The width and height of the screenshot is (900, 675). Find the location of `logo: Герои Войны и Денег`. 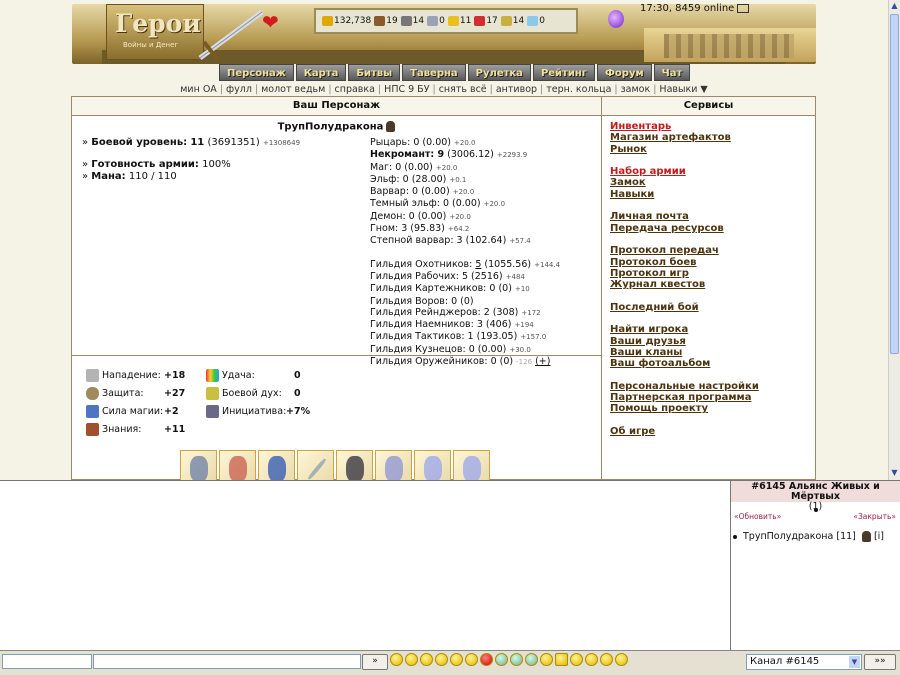

logo: Герои Войны и Денег is located at coordinates (155, 32).